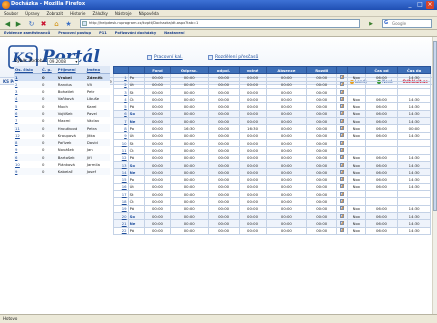 This screenshot has width=437, height=323. What do you see at coordinates (62, 172) in the screenshot?
I see `employee-row: 9 0 Kabelač Josef` at bounding box center [62, 172].